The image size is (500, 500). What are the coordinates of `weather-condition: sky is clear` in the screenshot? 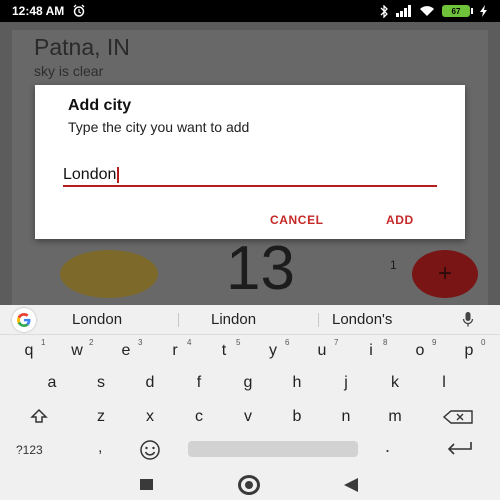 It's located at (69, 71).